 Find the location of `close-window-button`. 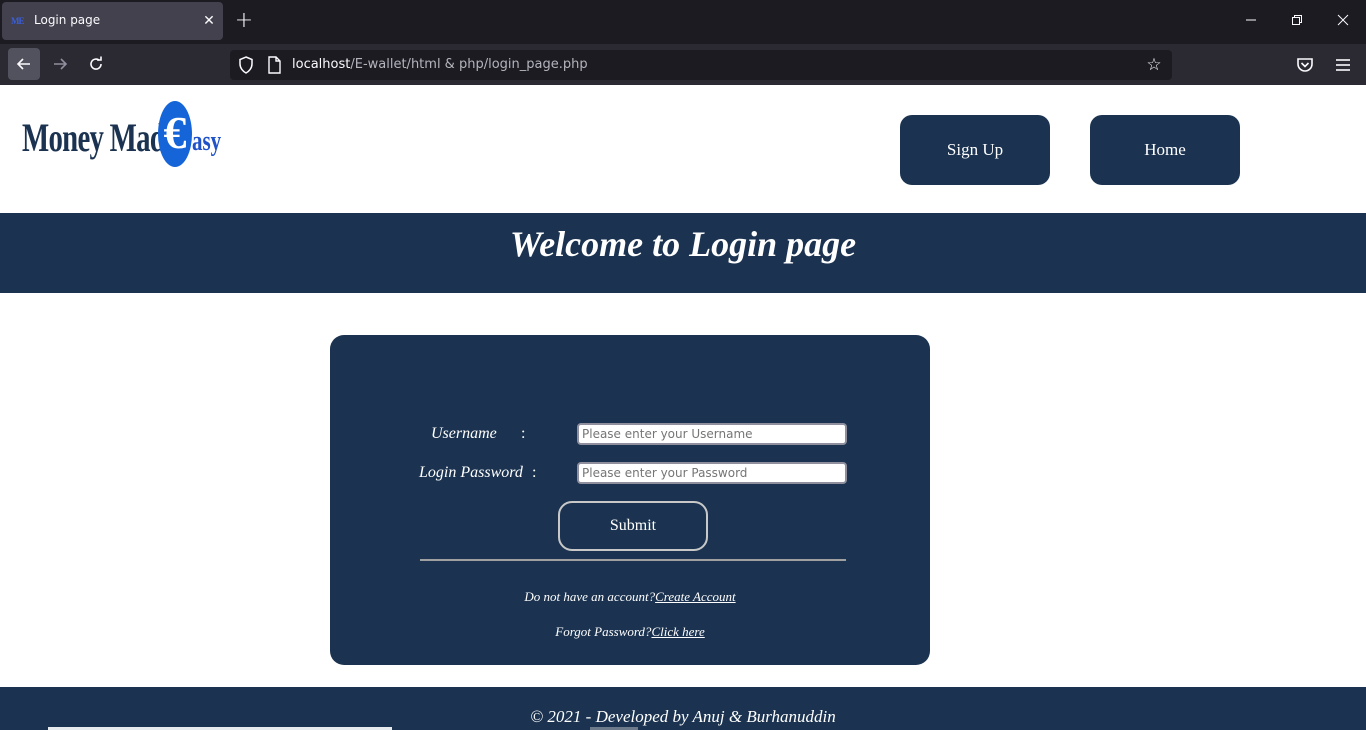

close-window-button is located at coordinates (1343, 22).